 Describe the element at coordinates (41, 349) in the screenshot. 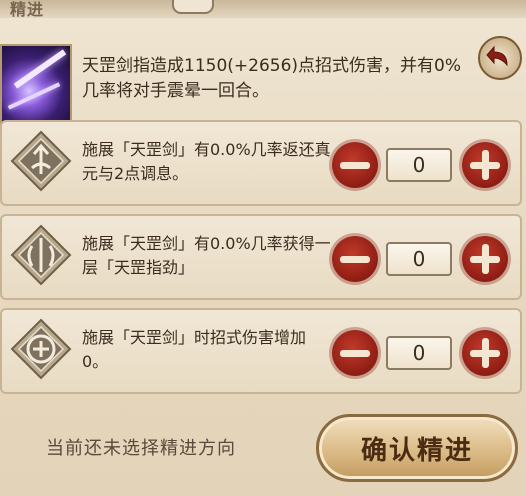

I see `damage-up-icon` at that location.